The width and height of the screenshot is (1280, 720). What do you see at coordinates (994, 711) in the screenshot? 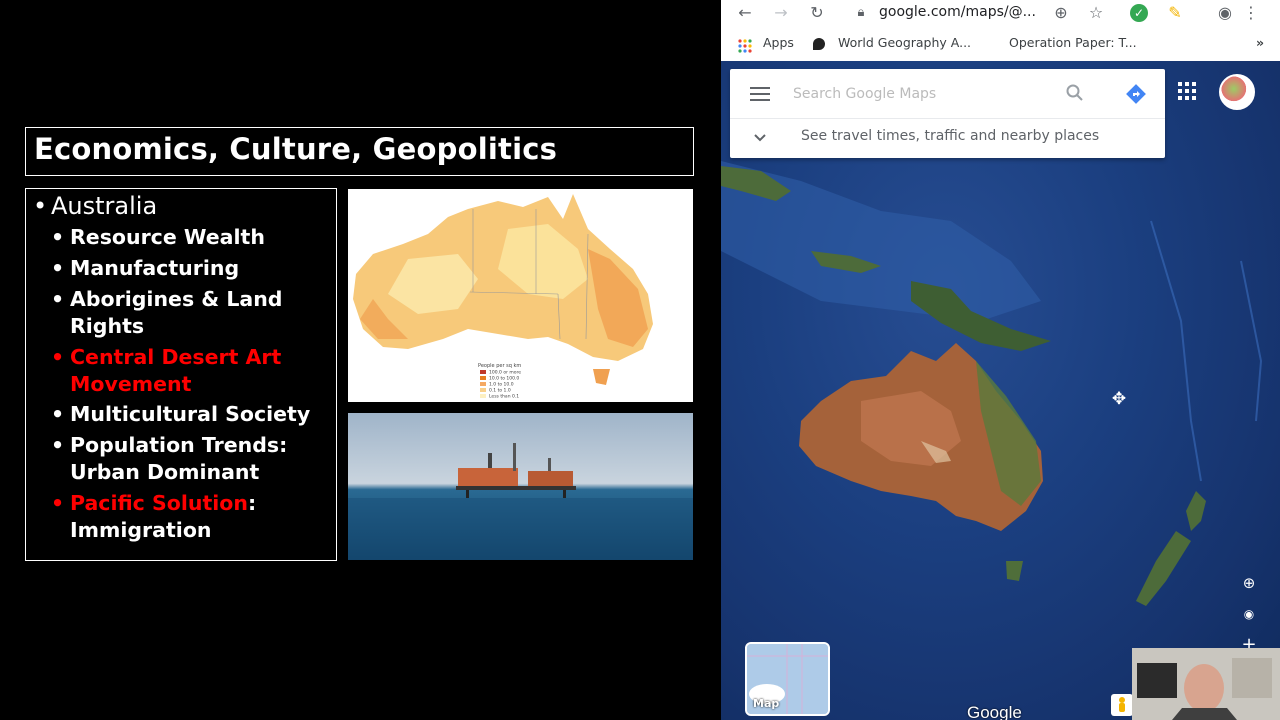
I see `google-logo: Google` at bounding box center [994, 711].